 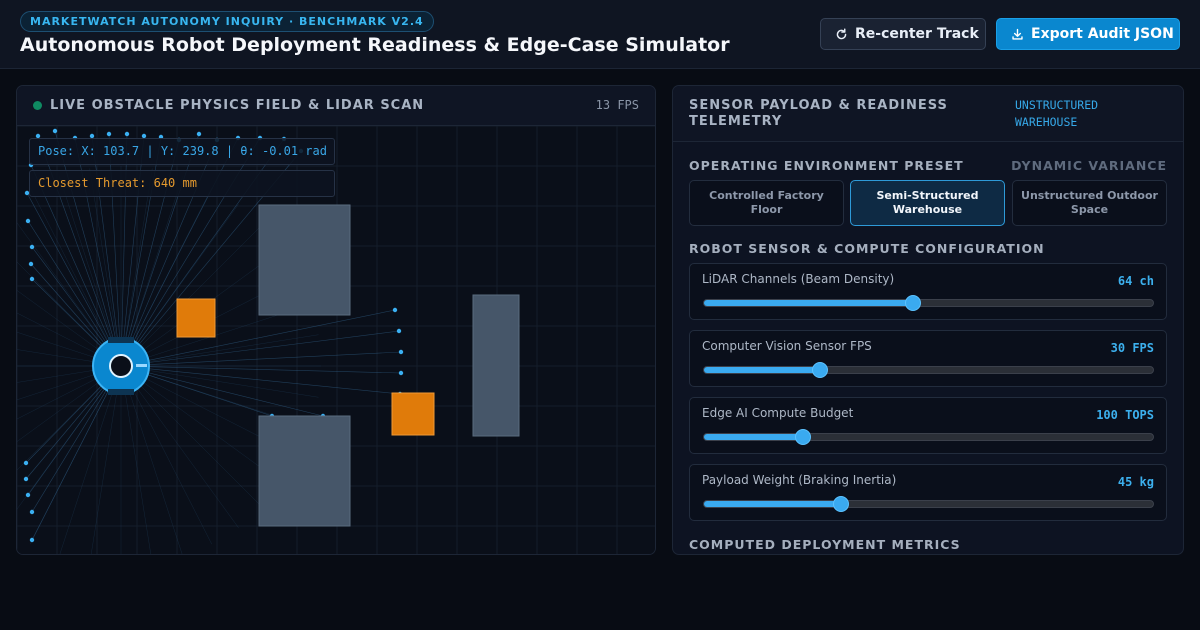 What do you see at coordinates (778, 413) in the screenshot?
I see `slider-label: Edge AI Compute Budget` at bounding box center [778, 413].